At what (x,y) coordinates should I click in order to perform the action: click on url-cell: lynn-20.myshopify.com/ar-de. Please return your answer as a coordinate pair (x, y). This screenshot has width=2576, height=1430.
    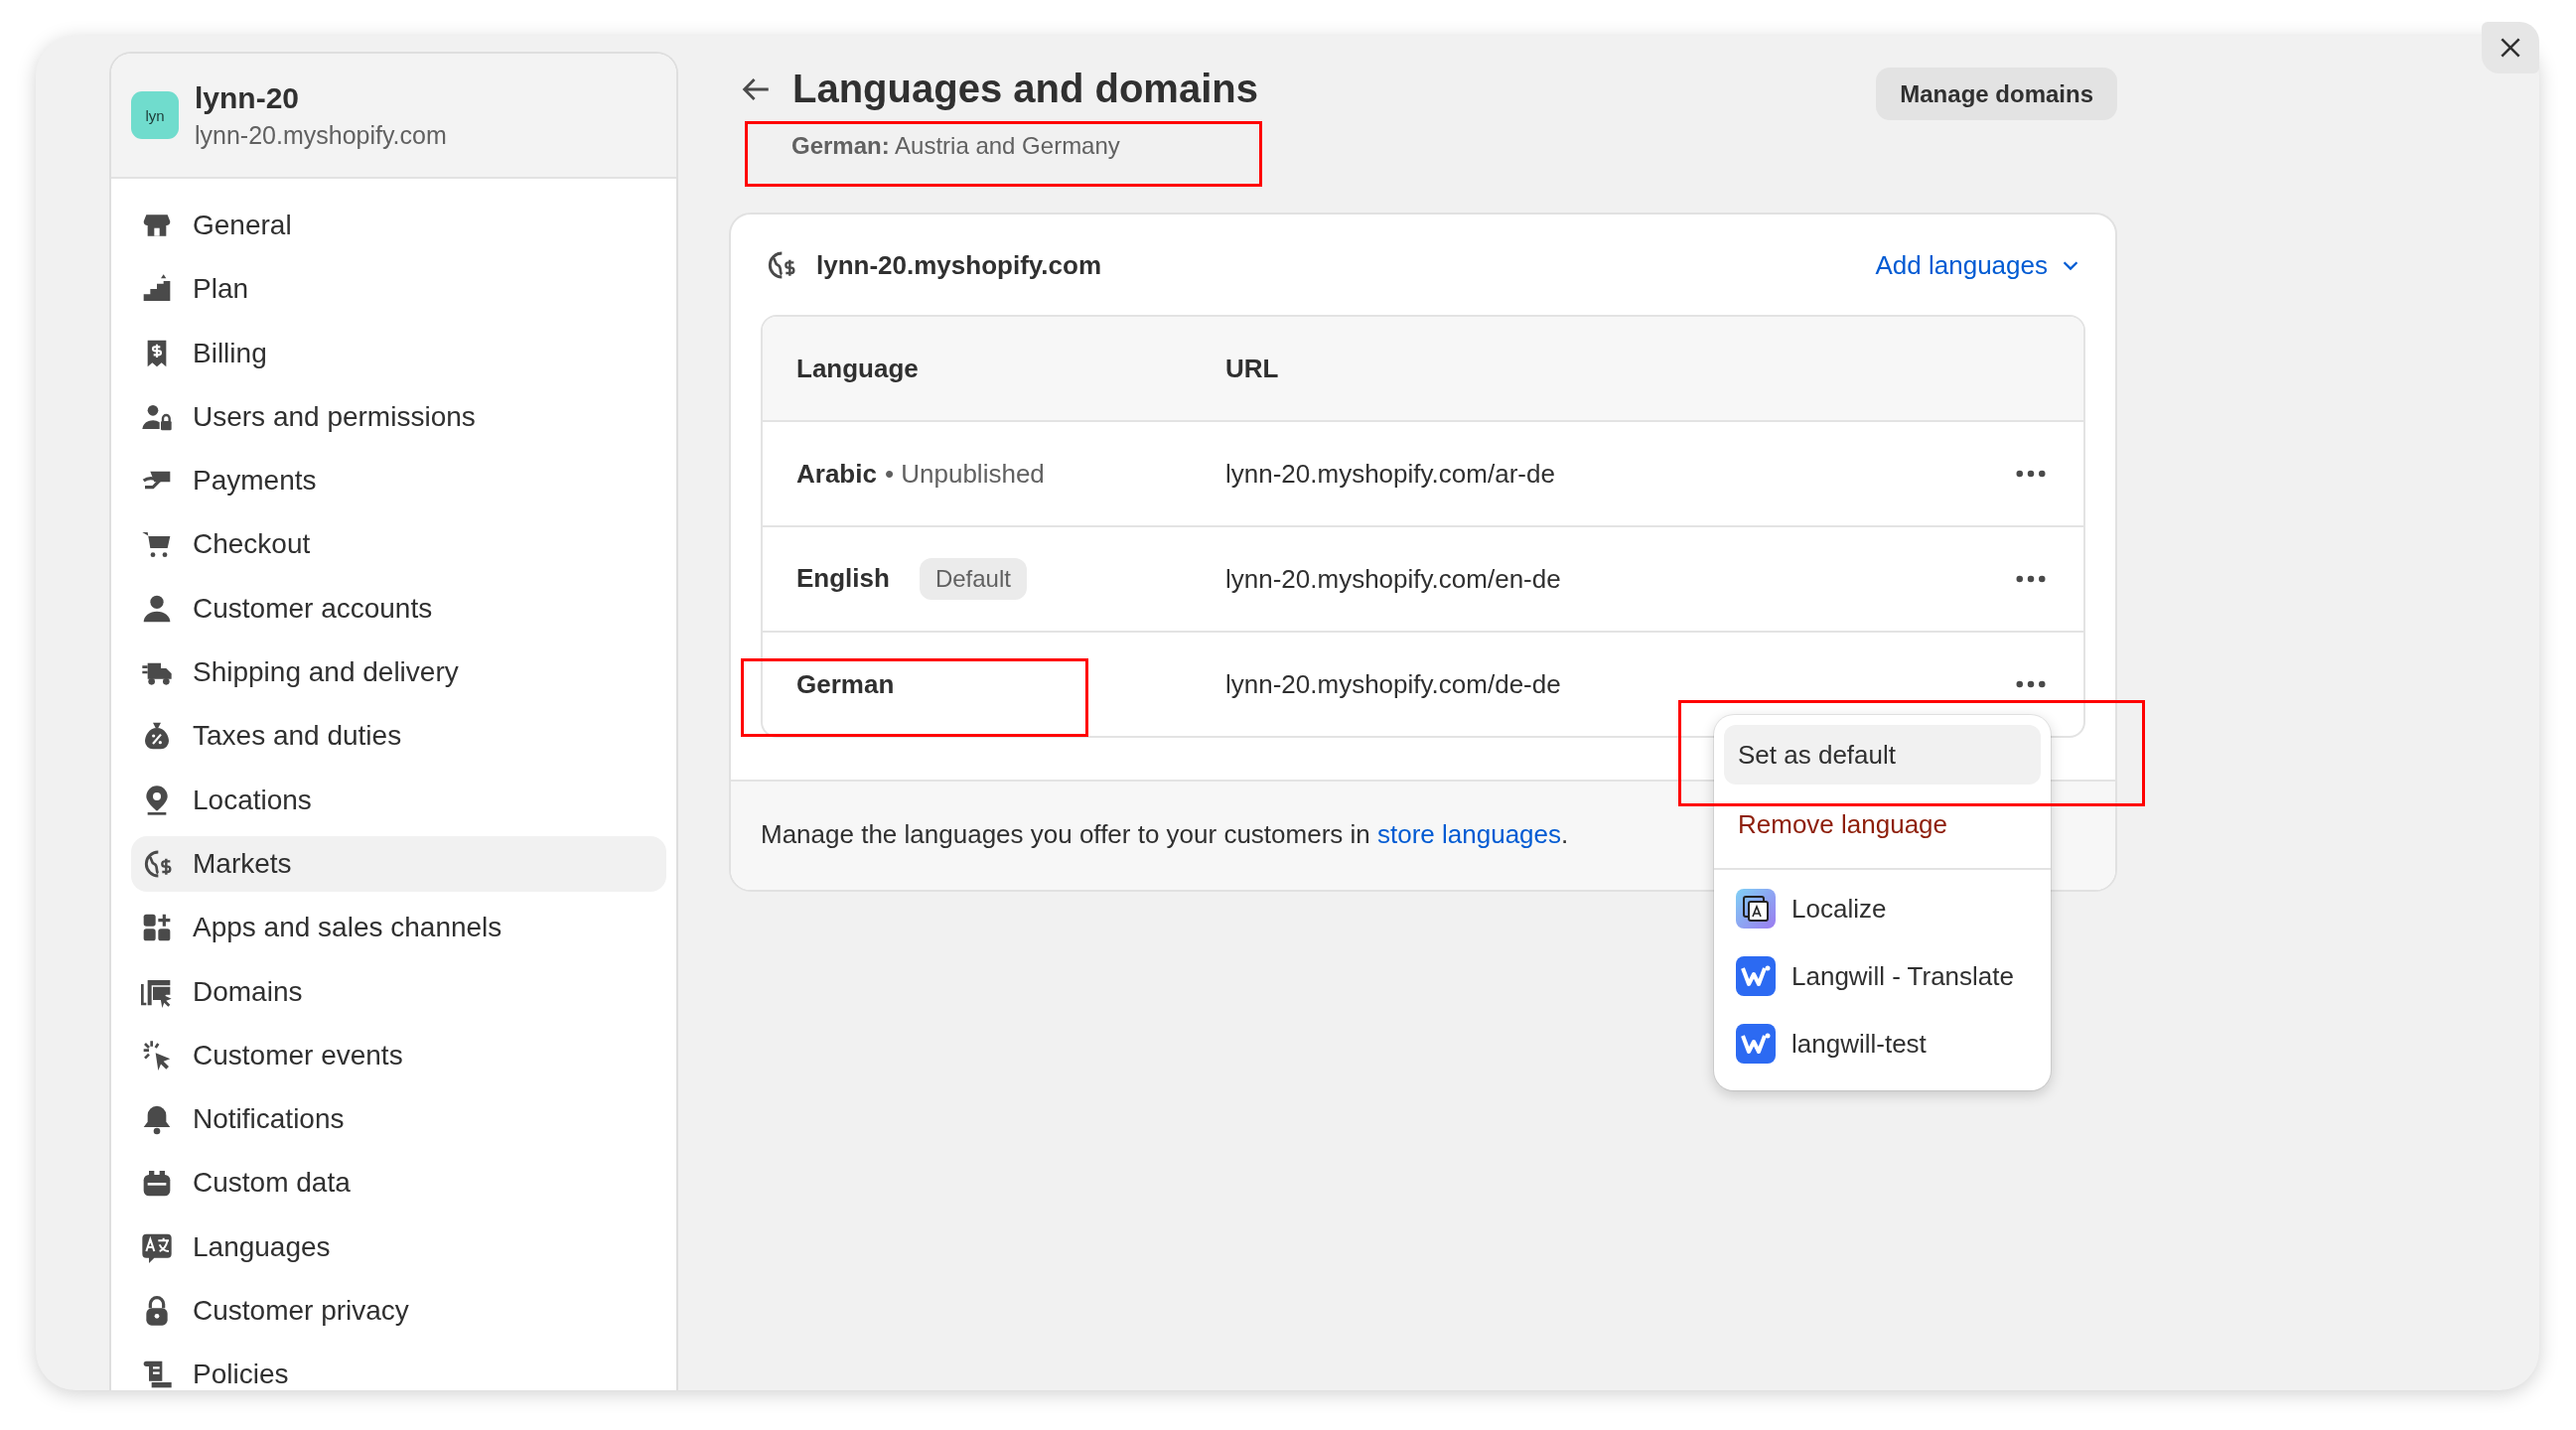
    Looking at the image, I should click on (1617, 474).